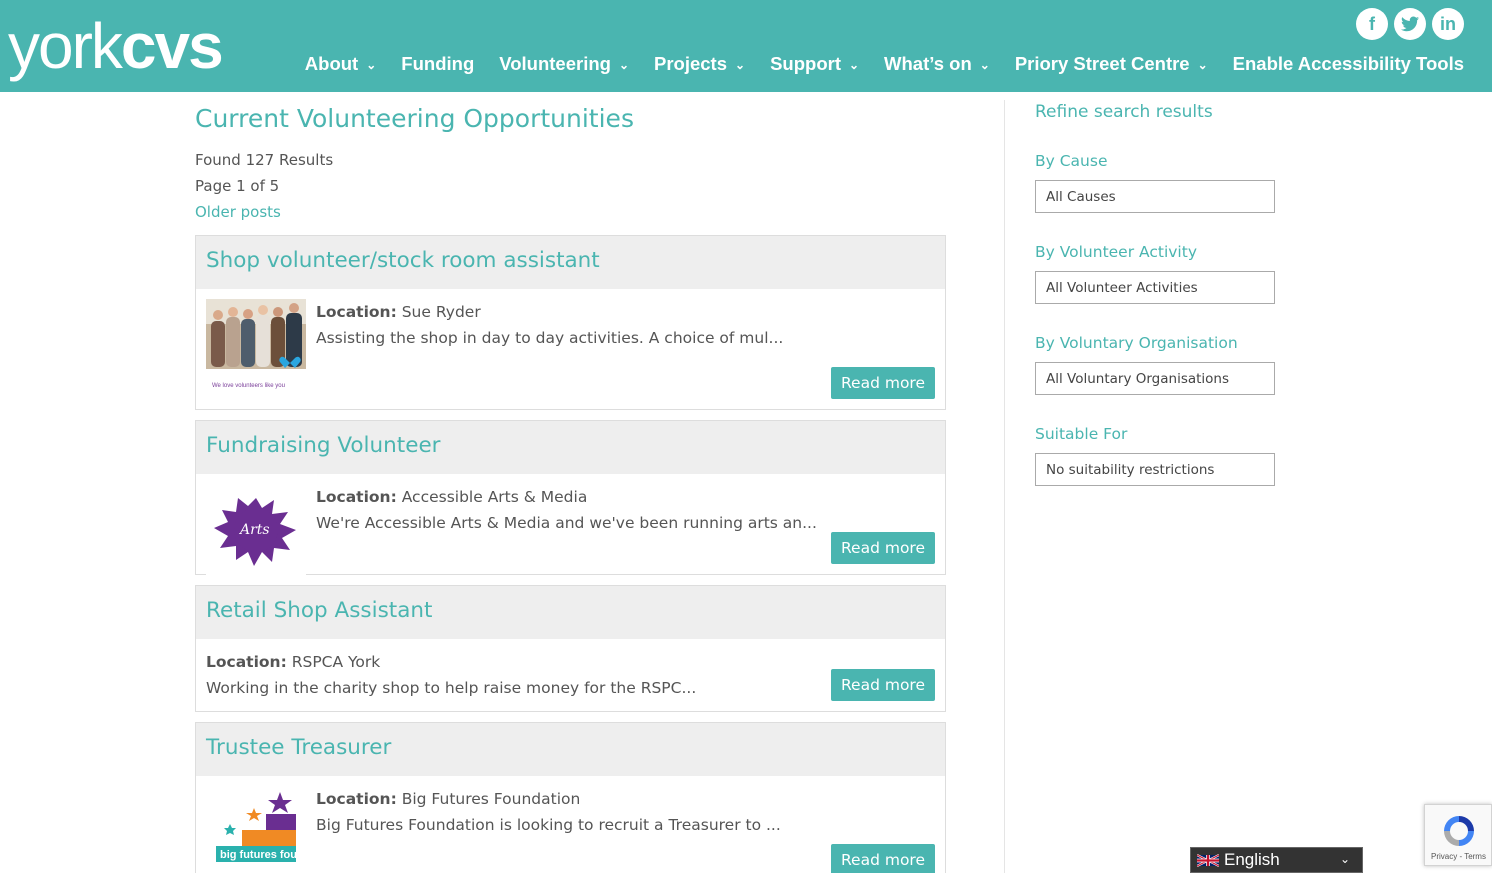 The height and width of the screenshot is (873, 1492). Describe the element at coordinates (65, 46) in the screenshot. I see `logo-text-light: york` at that location.